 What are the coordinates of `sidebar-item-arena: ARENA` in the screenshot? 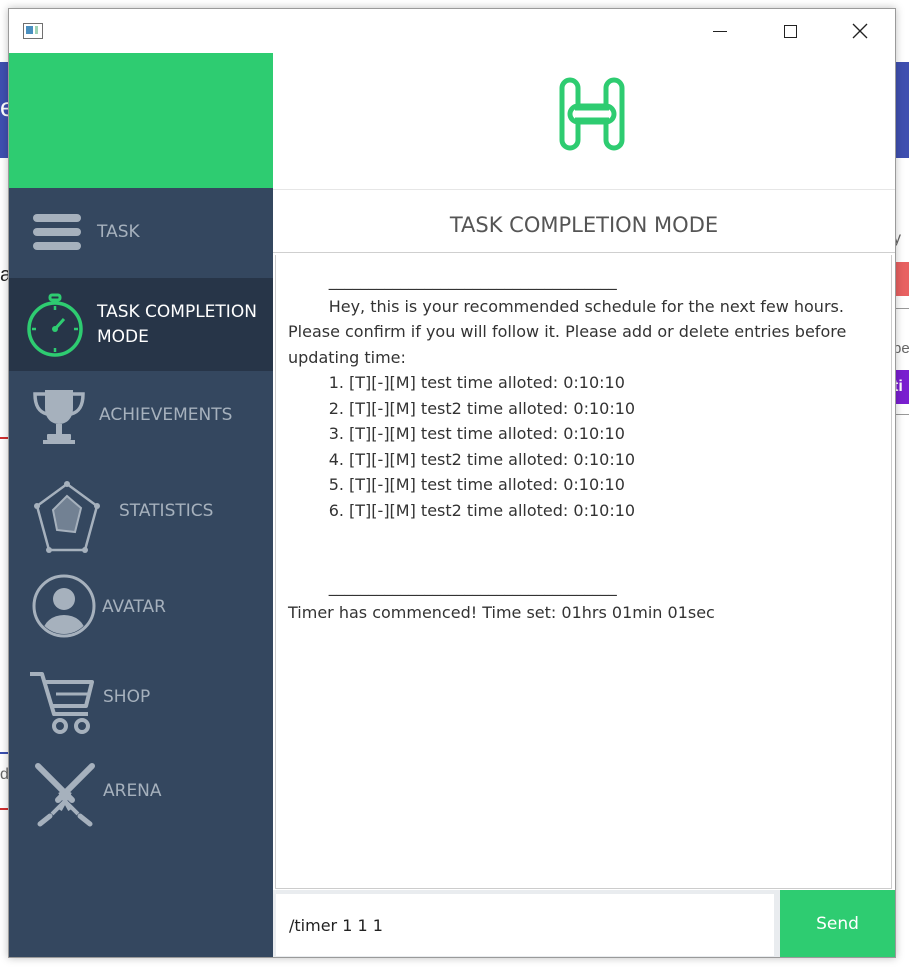 It's located at (141, 791).